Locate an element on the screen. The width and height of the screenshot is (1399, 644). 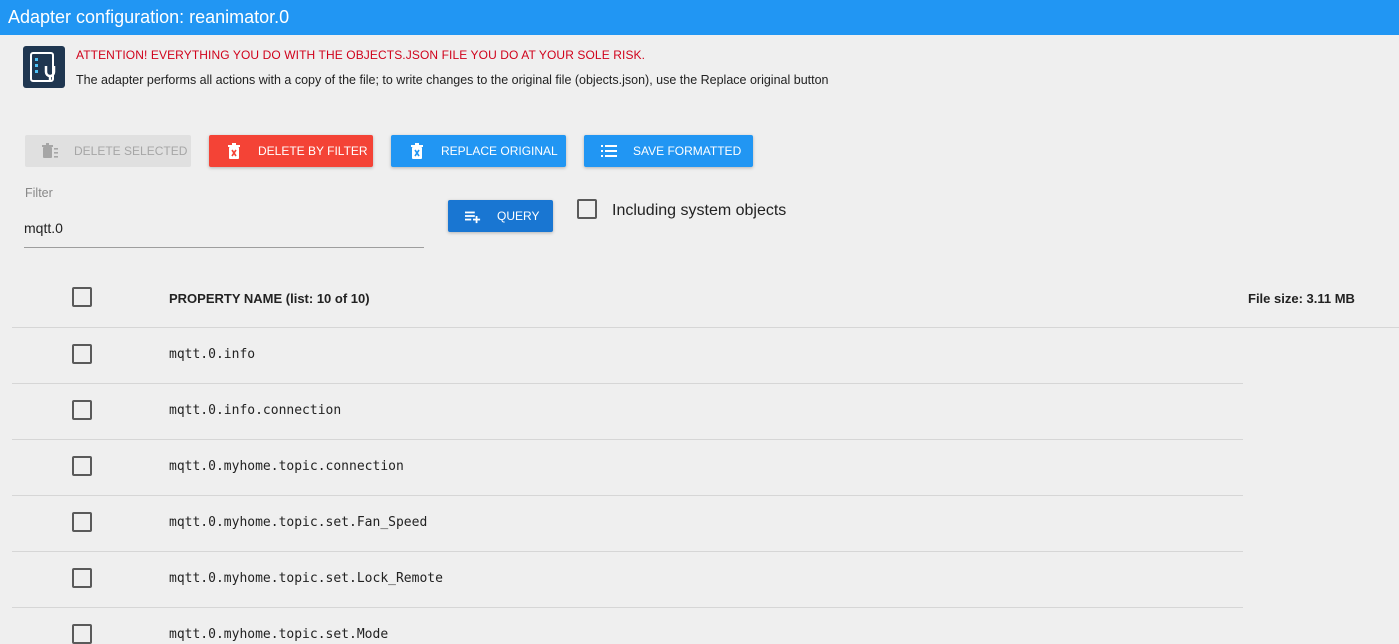
save-formatted-button: SAVE FORMATTED is located at coordinates (668, 151).